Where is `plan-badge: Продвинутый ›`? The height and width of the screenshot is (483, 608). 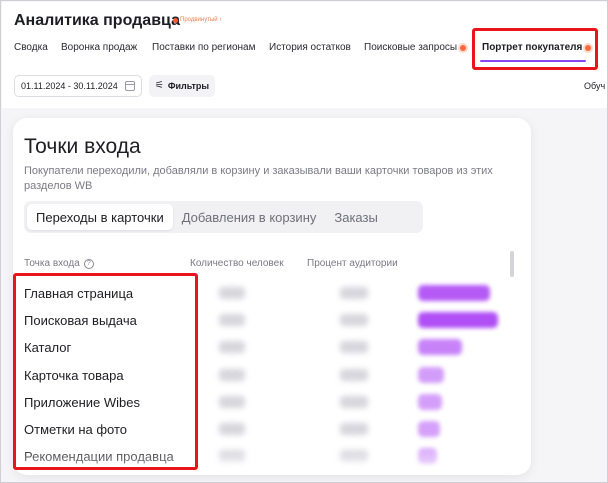 plan-badge: Продвинутый › is located at coordinates (197, 20).